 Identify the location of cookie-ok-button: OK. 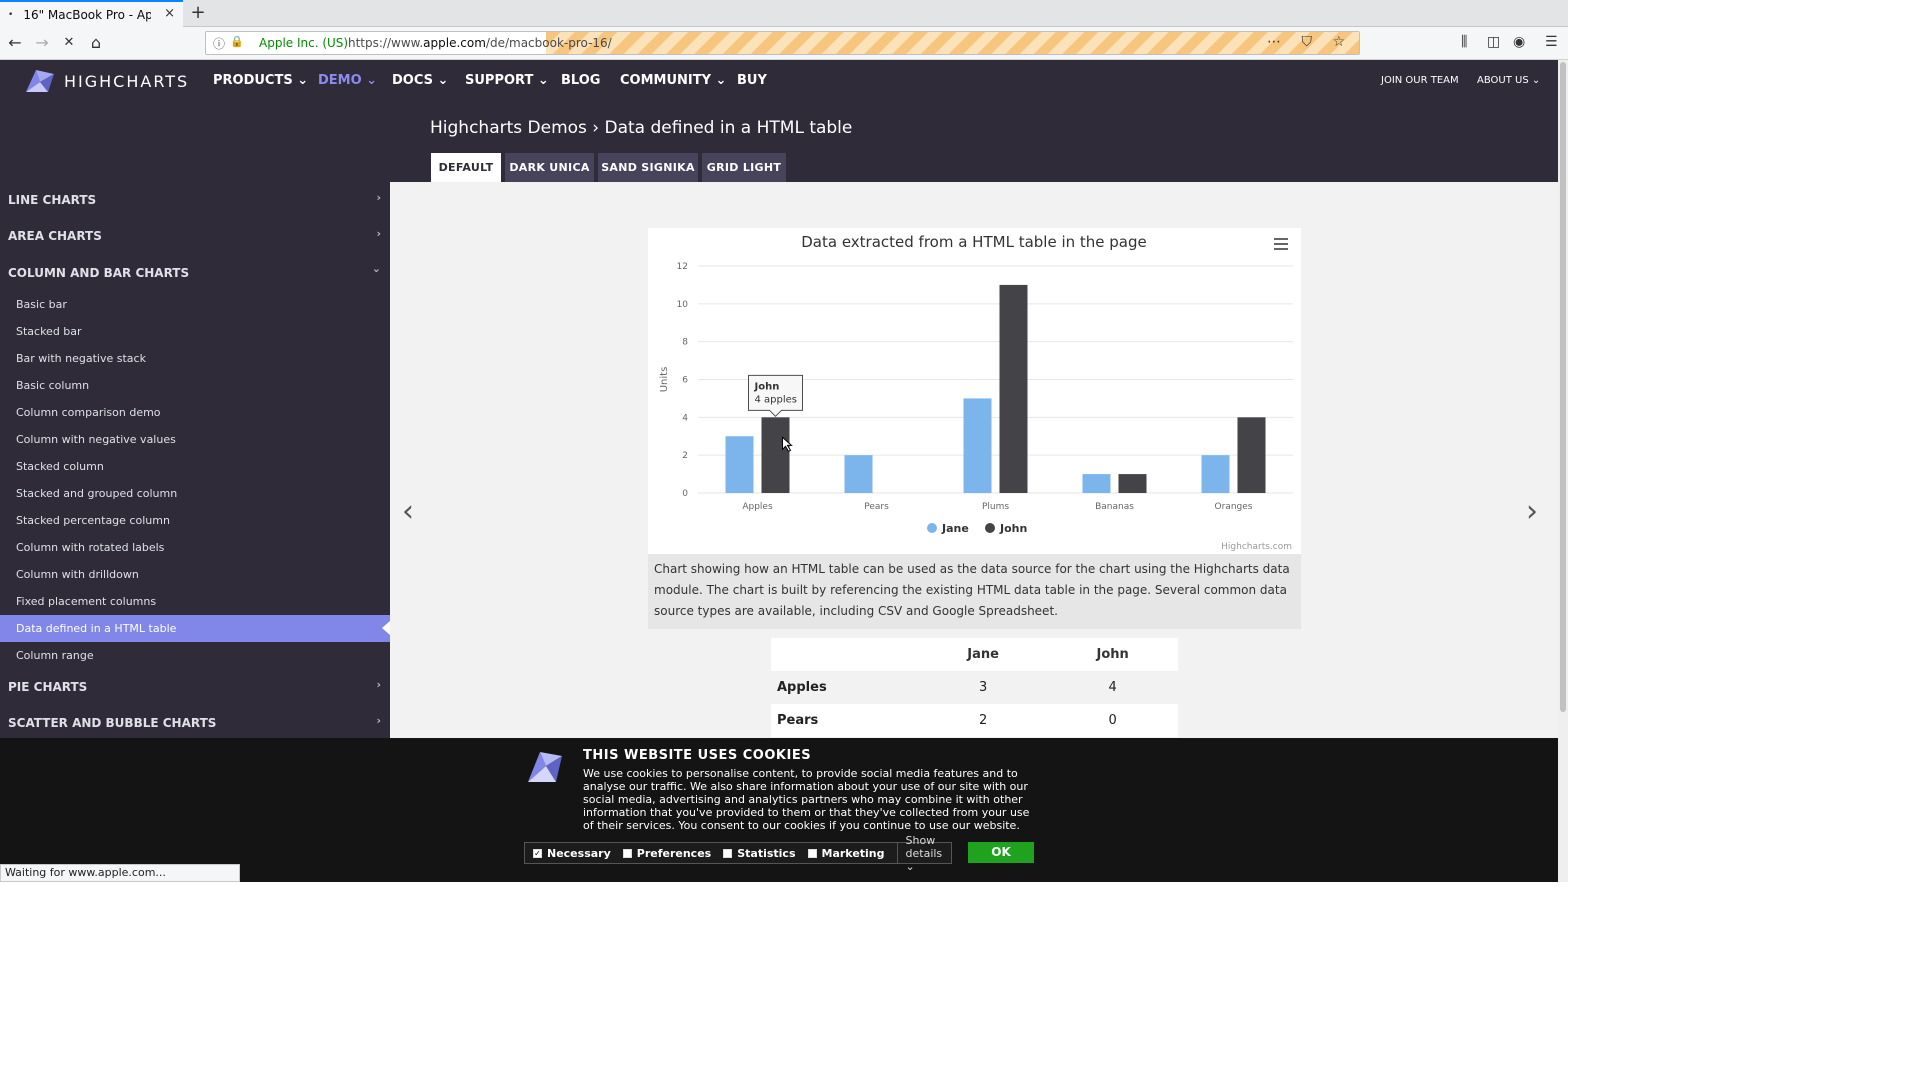
(1001, 852).